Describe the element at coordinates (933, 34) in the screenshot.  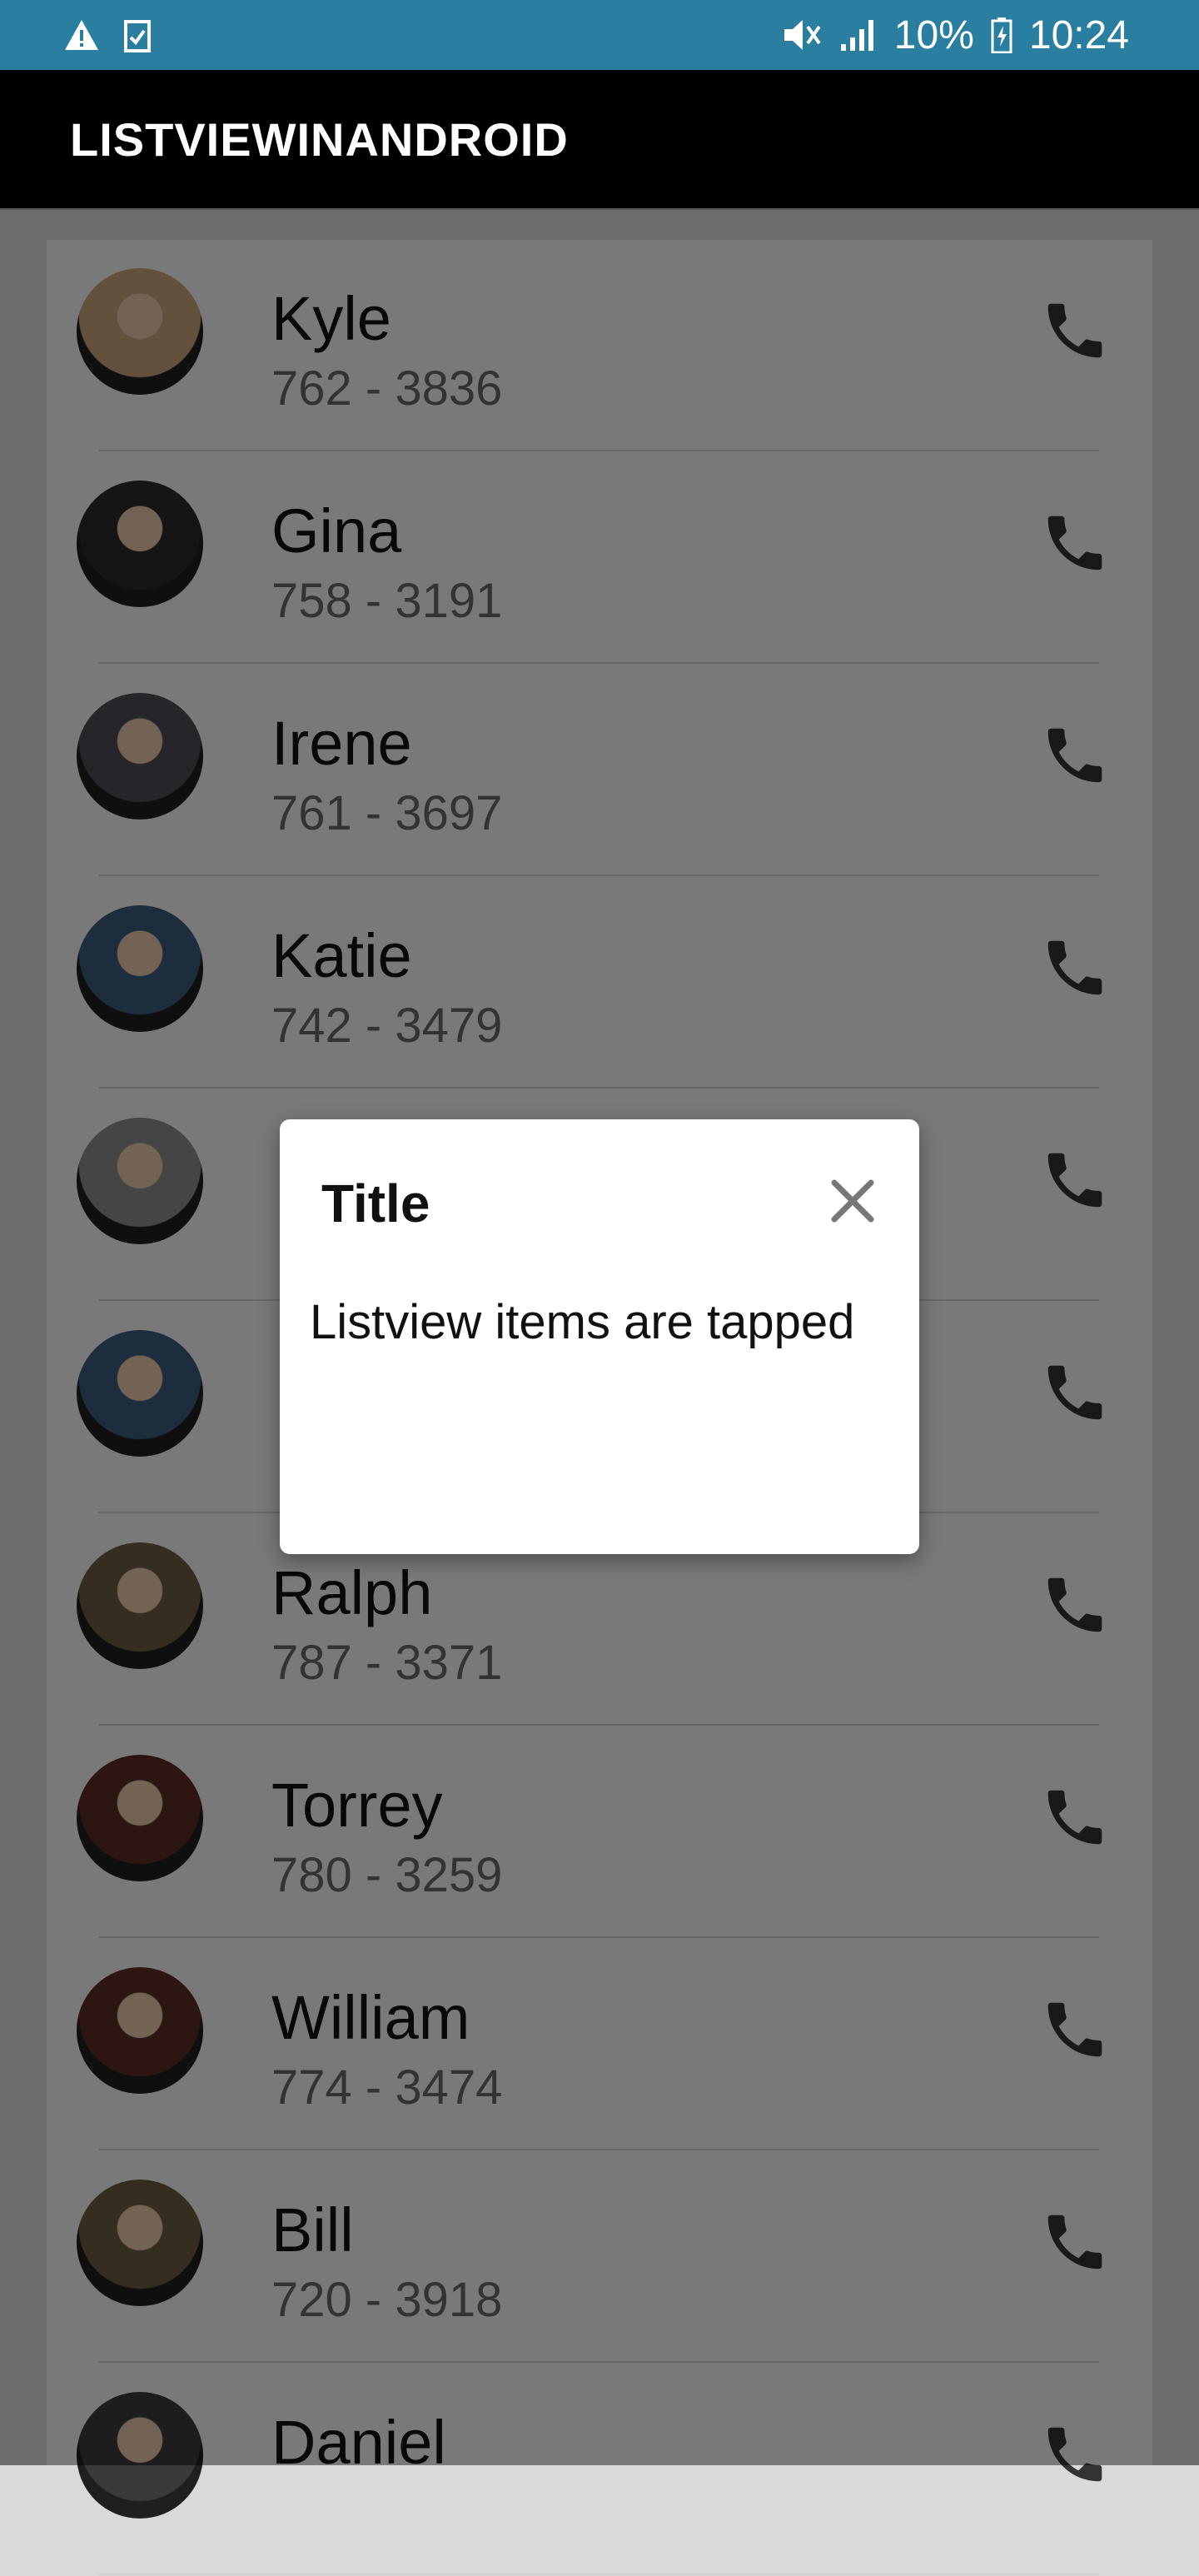
I see `battery-percent: 10%` at that location.